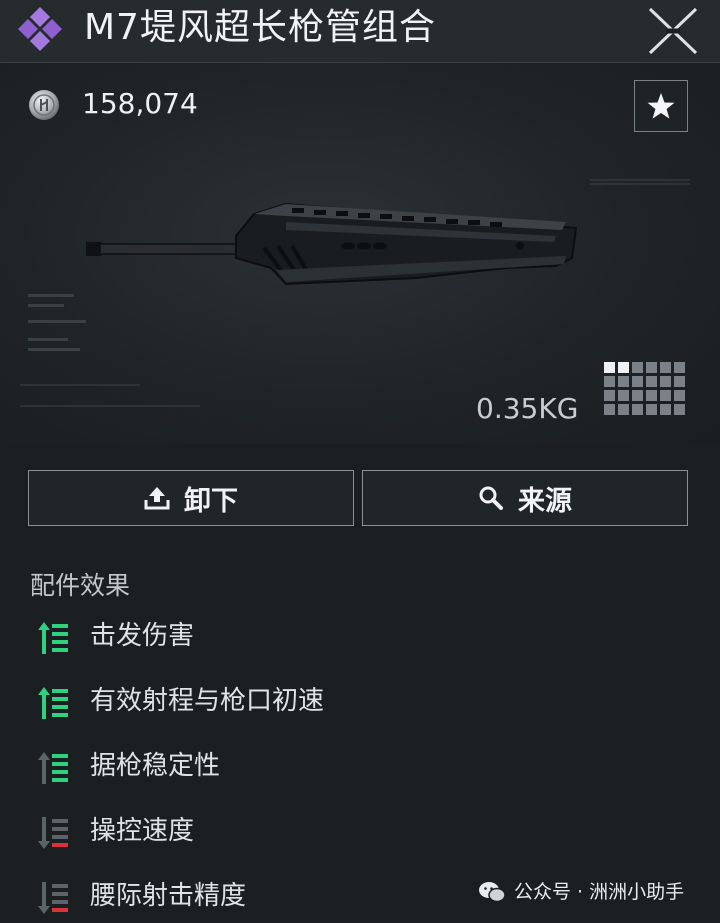 The height and width of the screenshot is (923, 720). What do you see at coordinates (40, 29) in the screenshot?
I see `diamond-cluster-icon` at bounding box center [40, 29].